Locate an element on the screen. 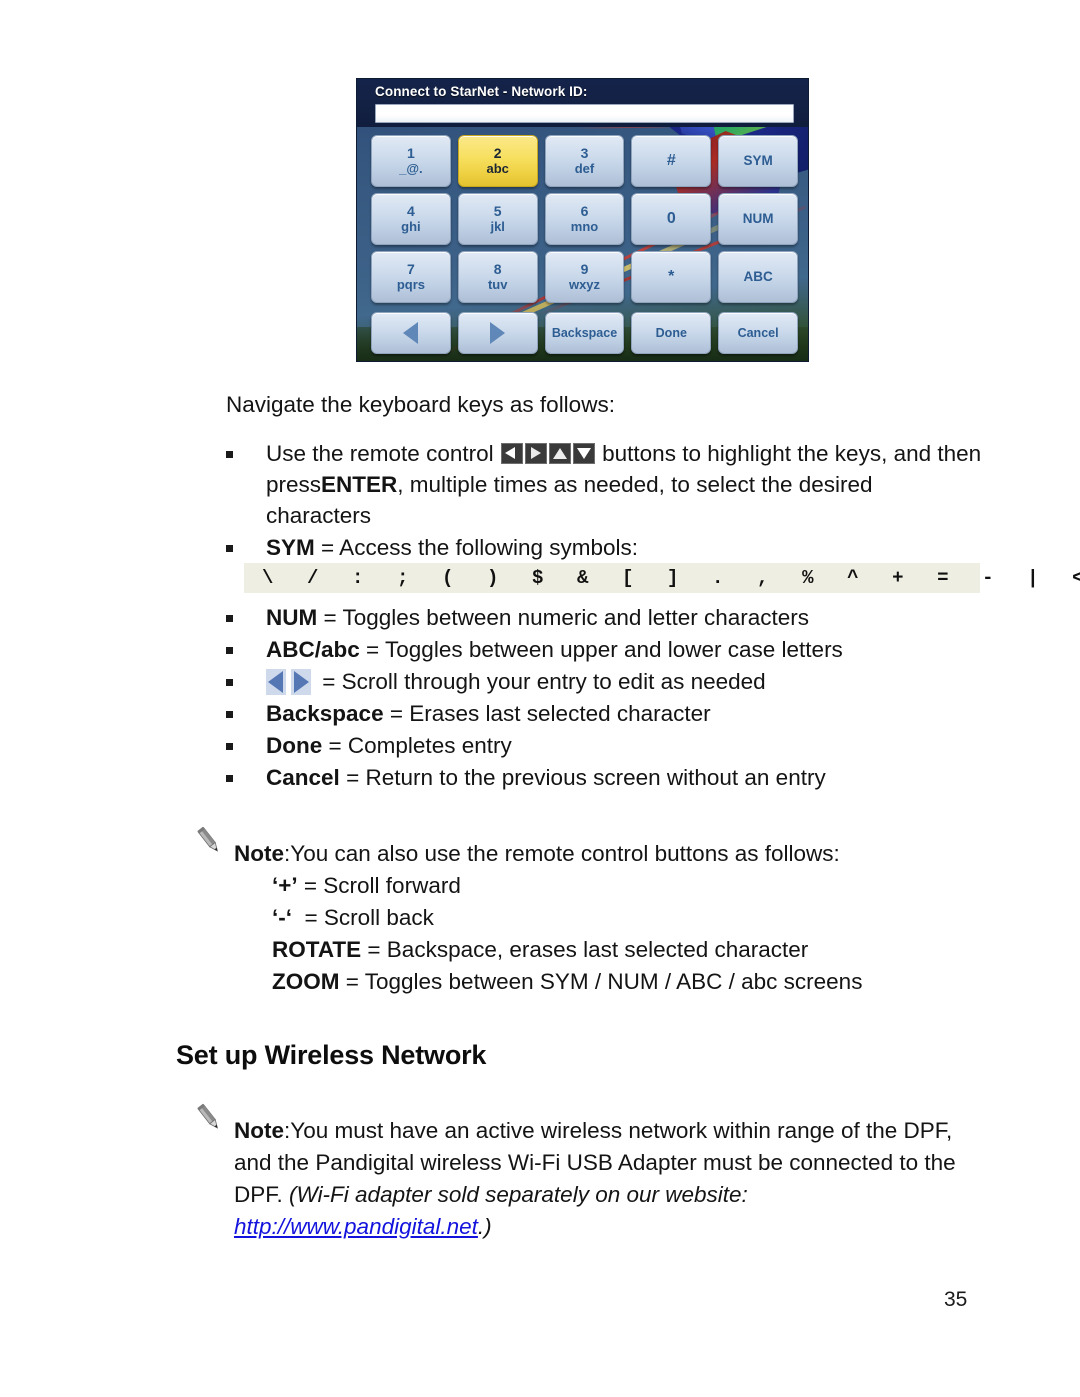 This screenshot has height=1397, width=1080. scroll-left-arrow-icon is located at coordinates (276, 682).